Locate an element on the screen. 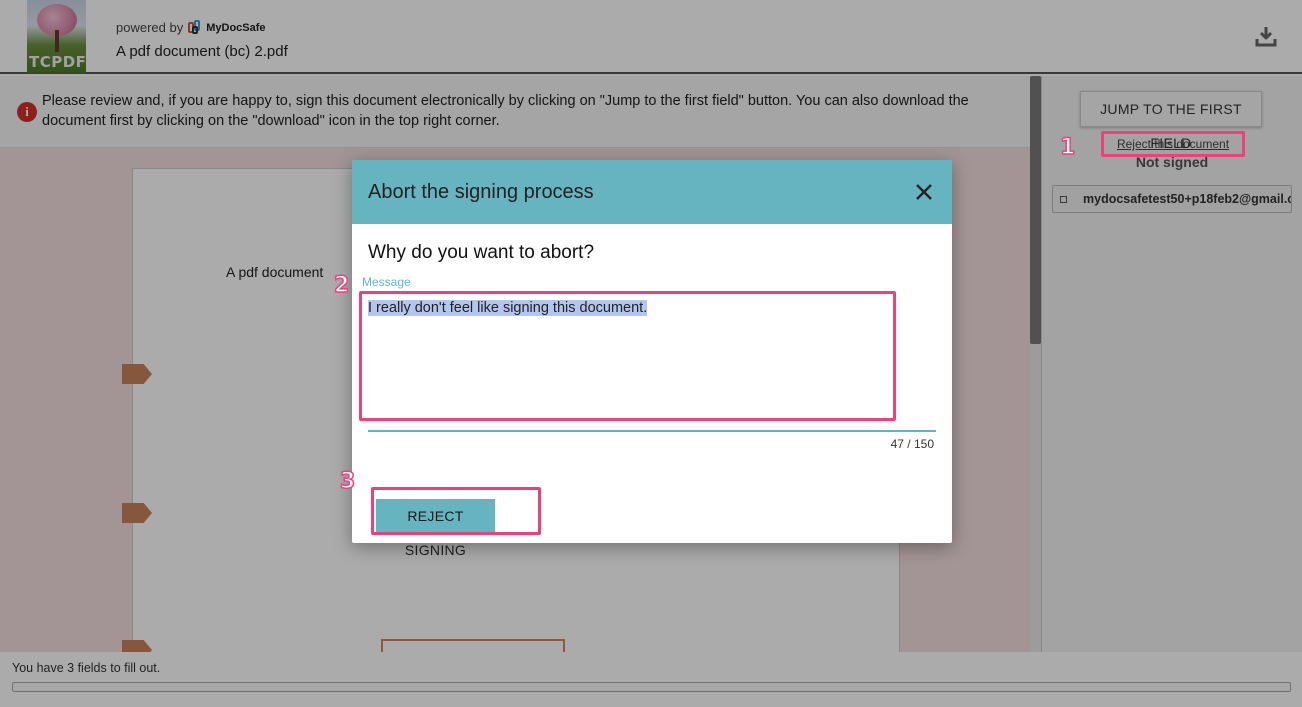 Image resolution: width=1302 pixels, height=707 pixels. dialog-title: Abort the signing process is located at coordinates (481, 192).